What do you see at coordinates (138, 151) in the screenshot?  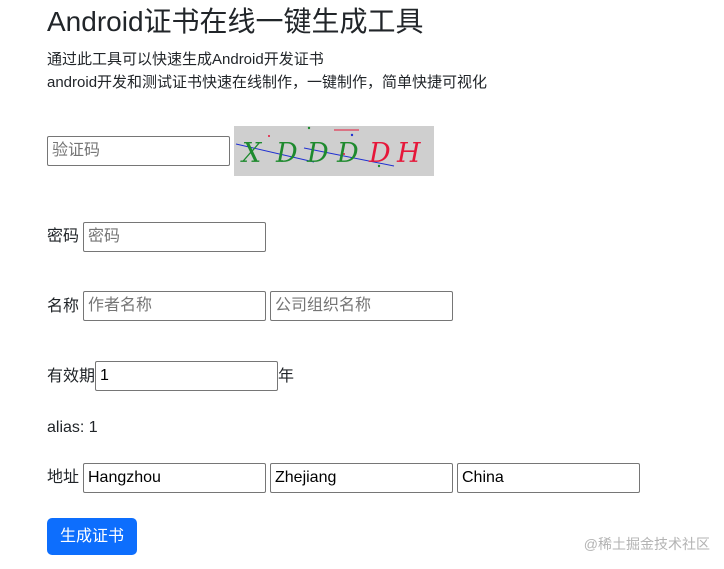 I see `captcha-input` at bounding box center [138, 151].